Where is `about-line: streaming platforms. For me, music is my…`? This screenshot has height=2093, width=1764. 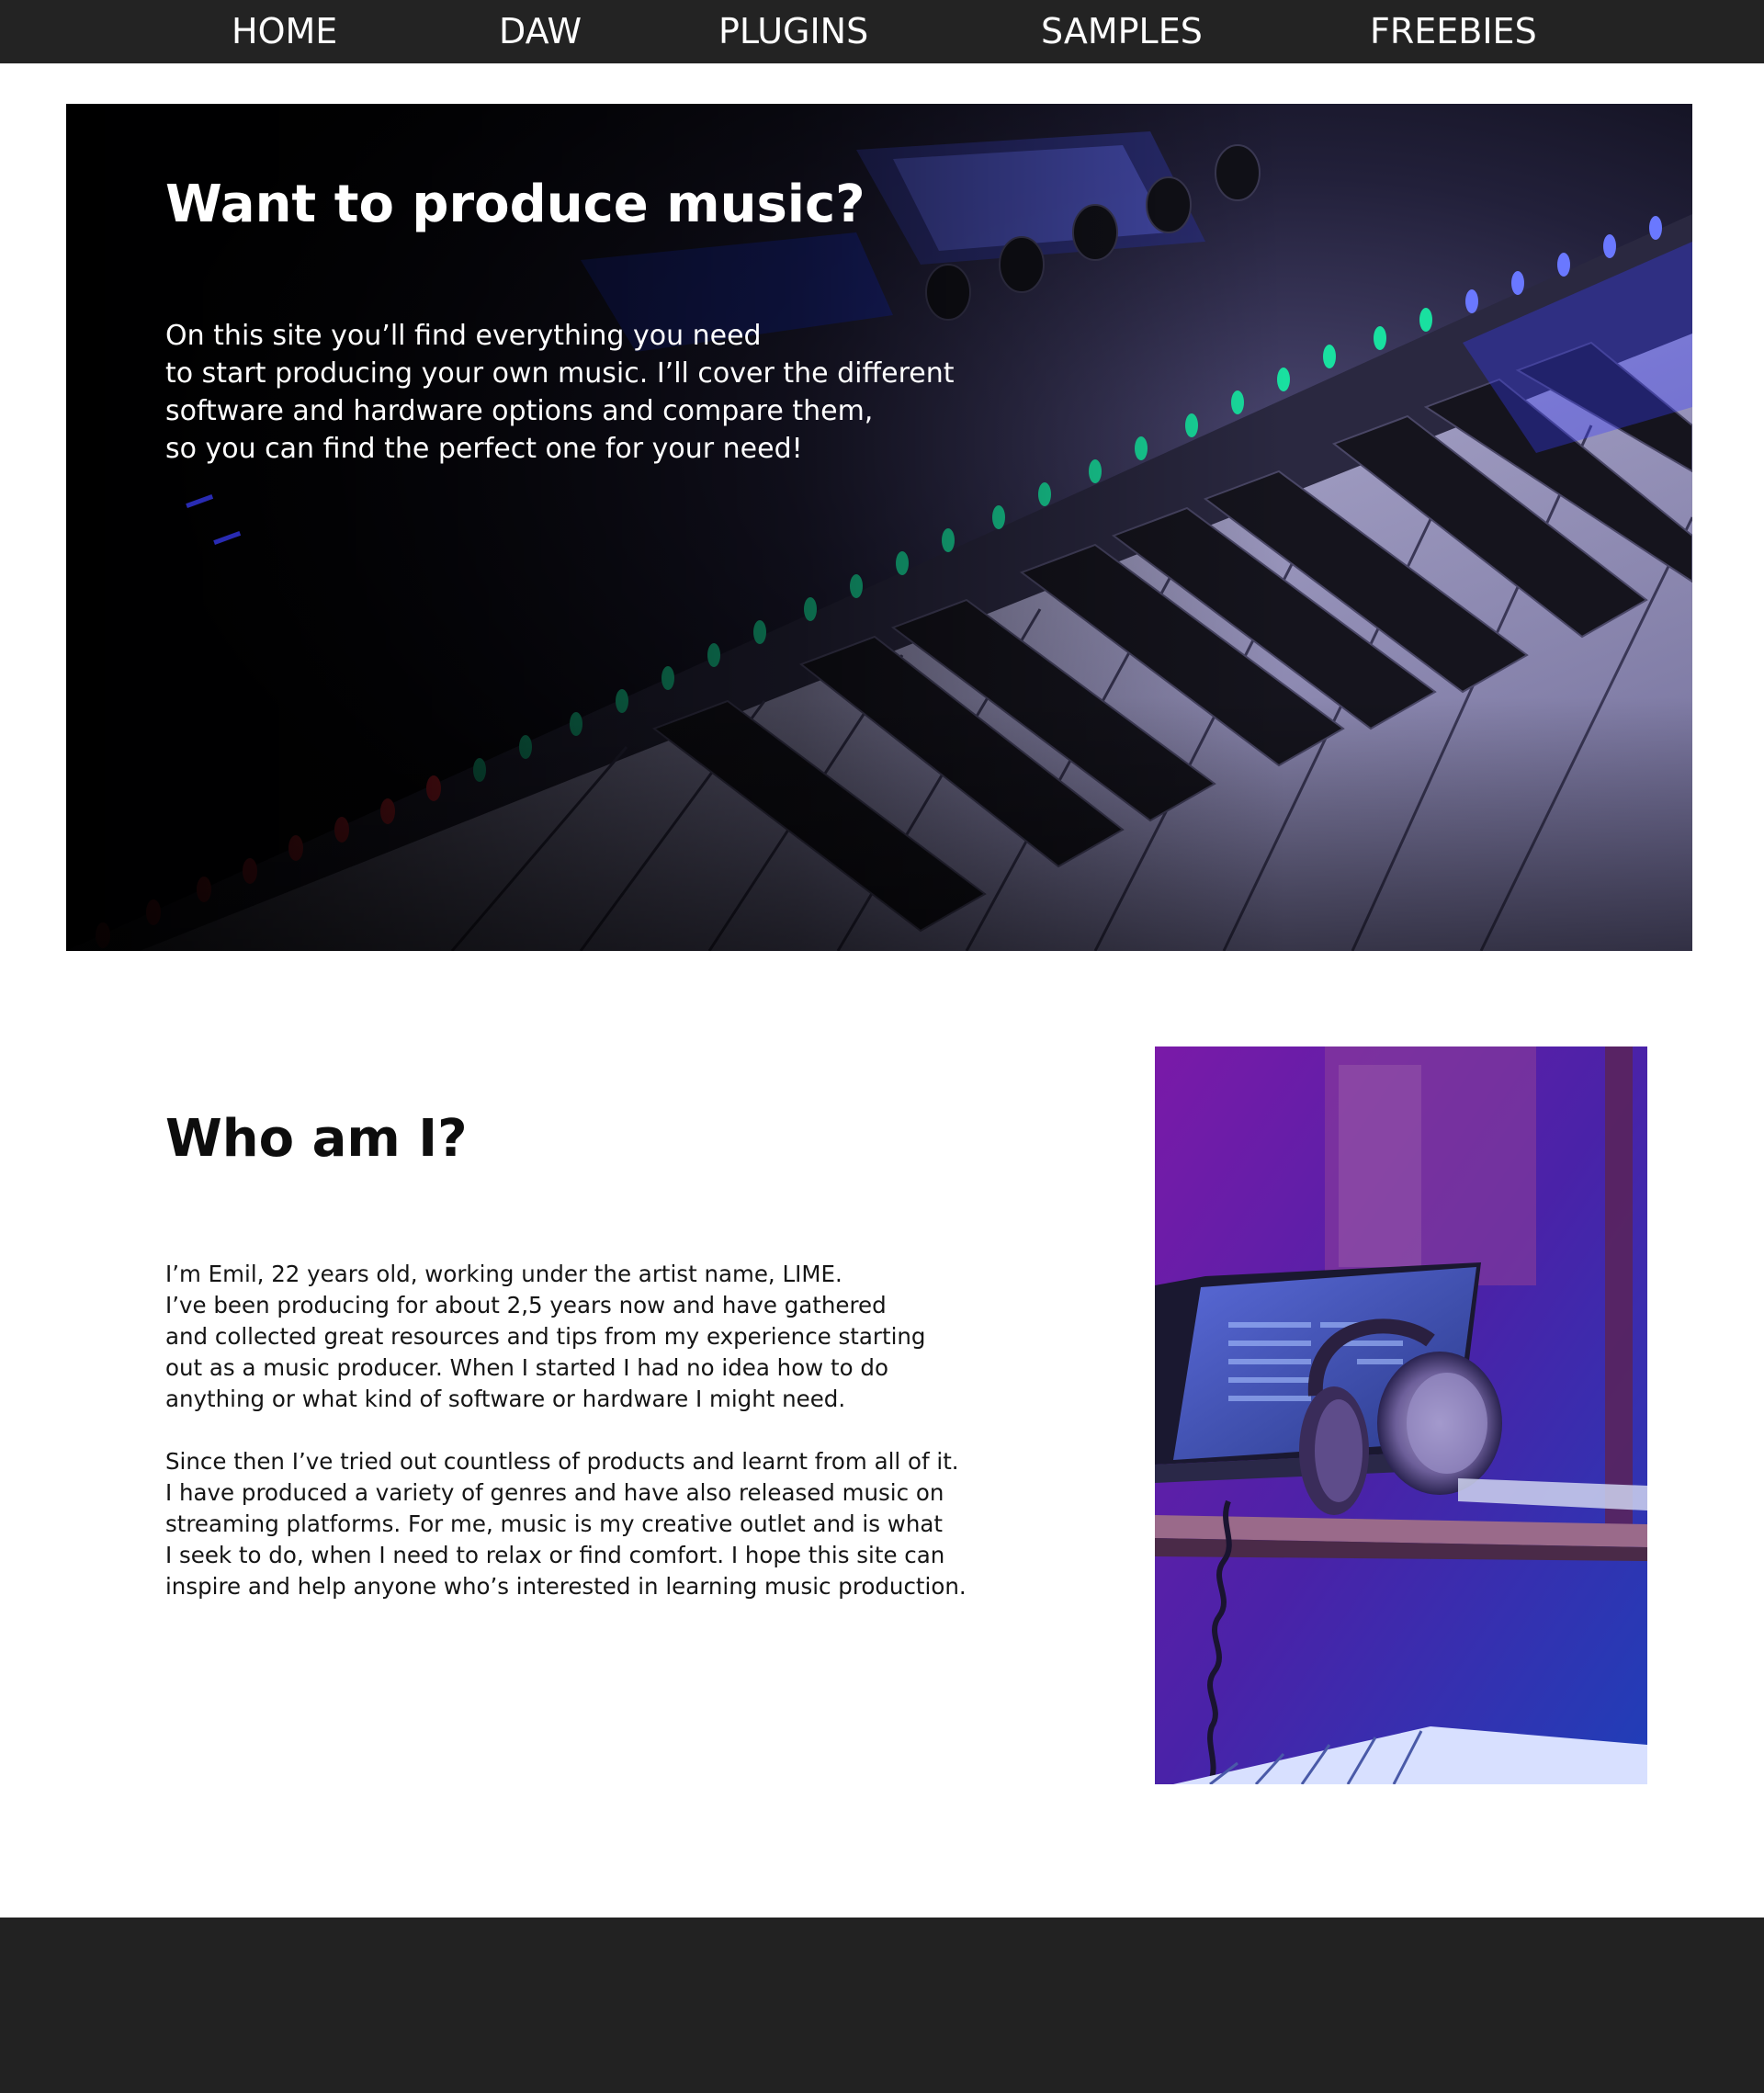
about-line: streaming platforms. For me, music is my… is located at coordinates (554, 1523).